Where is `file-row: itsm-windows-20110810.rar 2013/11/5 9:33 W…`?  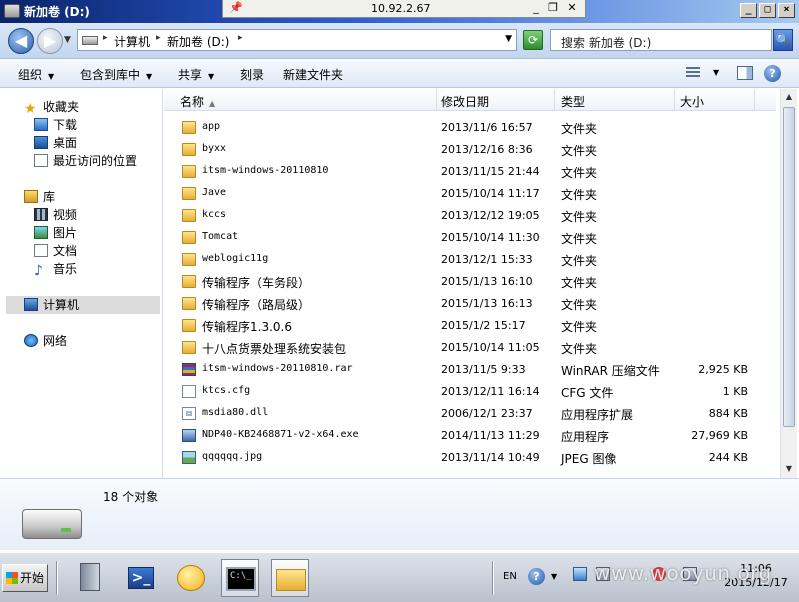 file-row: itsm-windows-20110810.rar 2013/11/5 9:33 W… is located at coordinates (470, 370).